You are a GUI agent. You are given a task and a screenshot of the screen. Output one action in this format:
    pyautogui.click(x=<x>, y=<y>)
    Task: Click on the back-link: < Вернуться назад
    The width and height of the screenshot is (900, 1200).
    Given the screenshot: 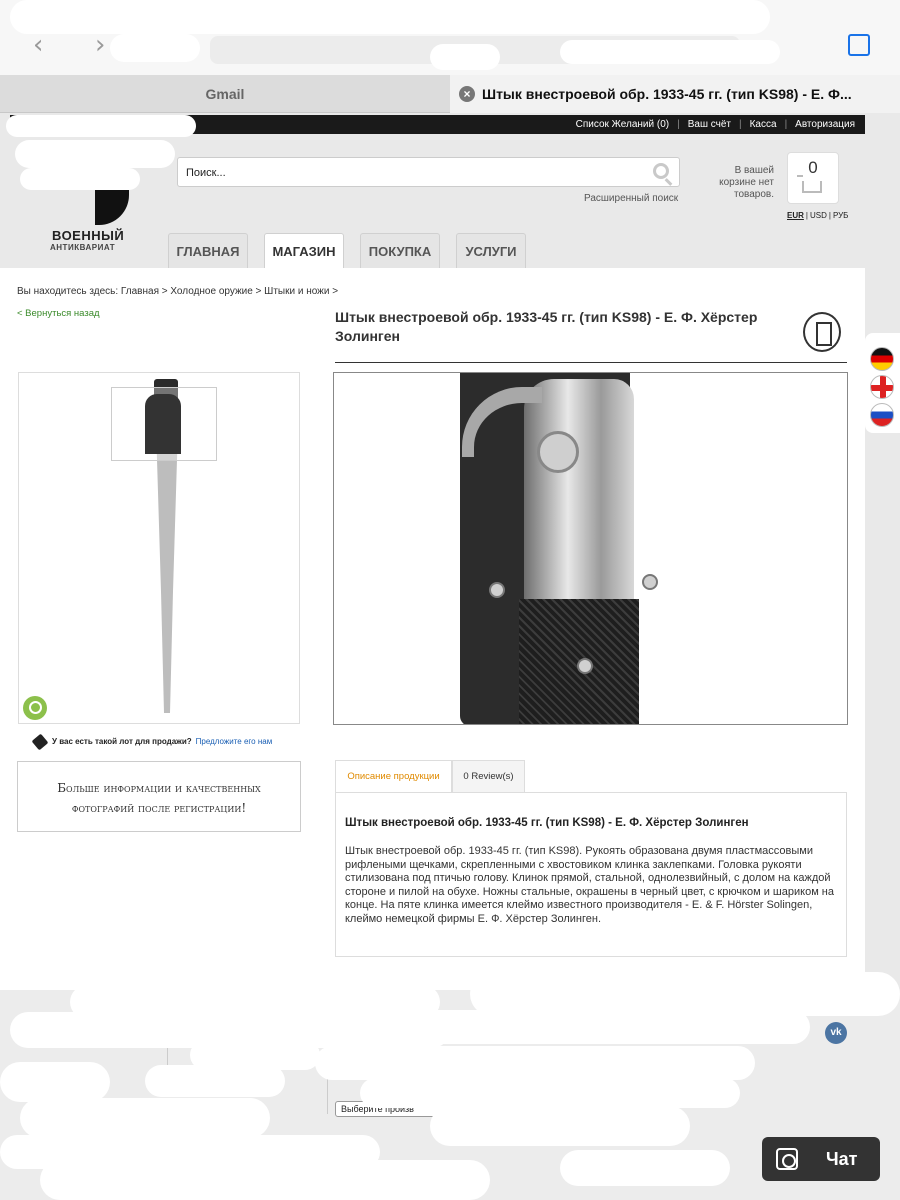 What is the action you would take?
    pyautogui.click(x=58, y=313)
    